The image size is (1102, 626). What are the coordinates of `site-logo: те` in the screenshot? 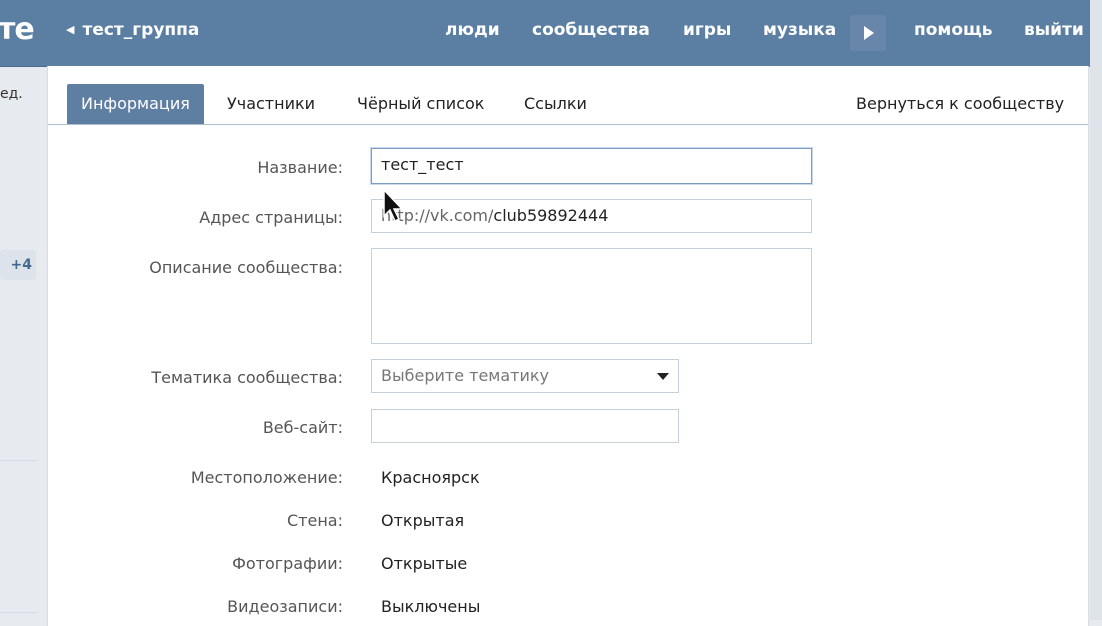 It's located at (17, 29).